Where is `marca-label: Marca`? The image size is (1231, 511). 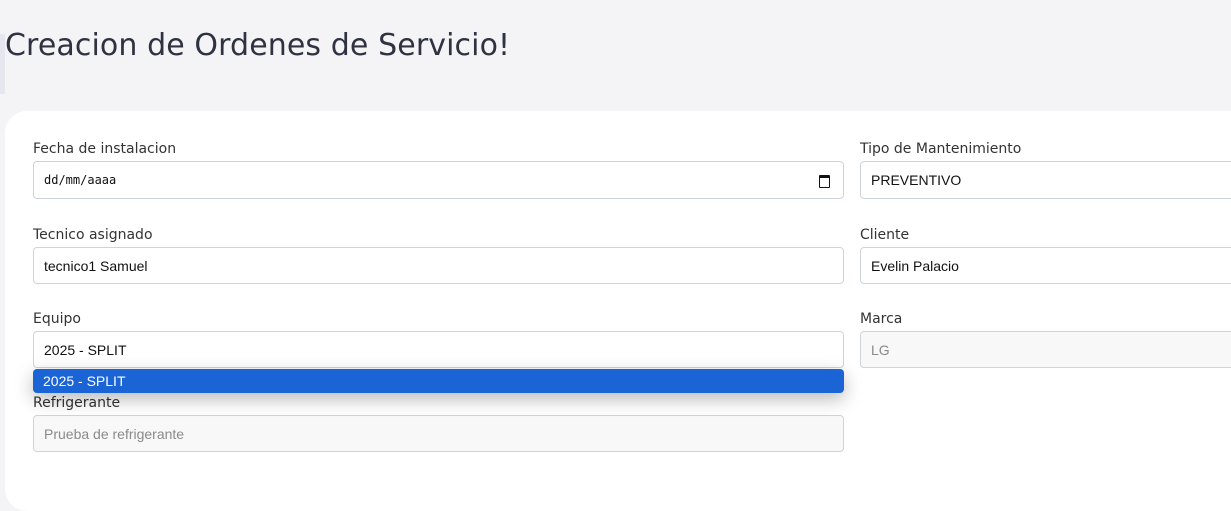
marca-label: Marca is located at coordinates (881, 319).